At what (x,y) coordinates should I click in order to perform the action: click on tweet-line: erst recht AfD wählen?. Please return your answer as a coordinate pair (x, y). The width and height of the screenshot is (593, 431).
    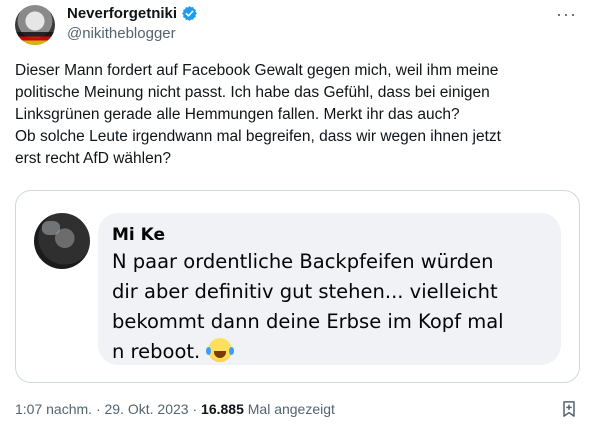
    Looking at the image, I should click on (93, 158).